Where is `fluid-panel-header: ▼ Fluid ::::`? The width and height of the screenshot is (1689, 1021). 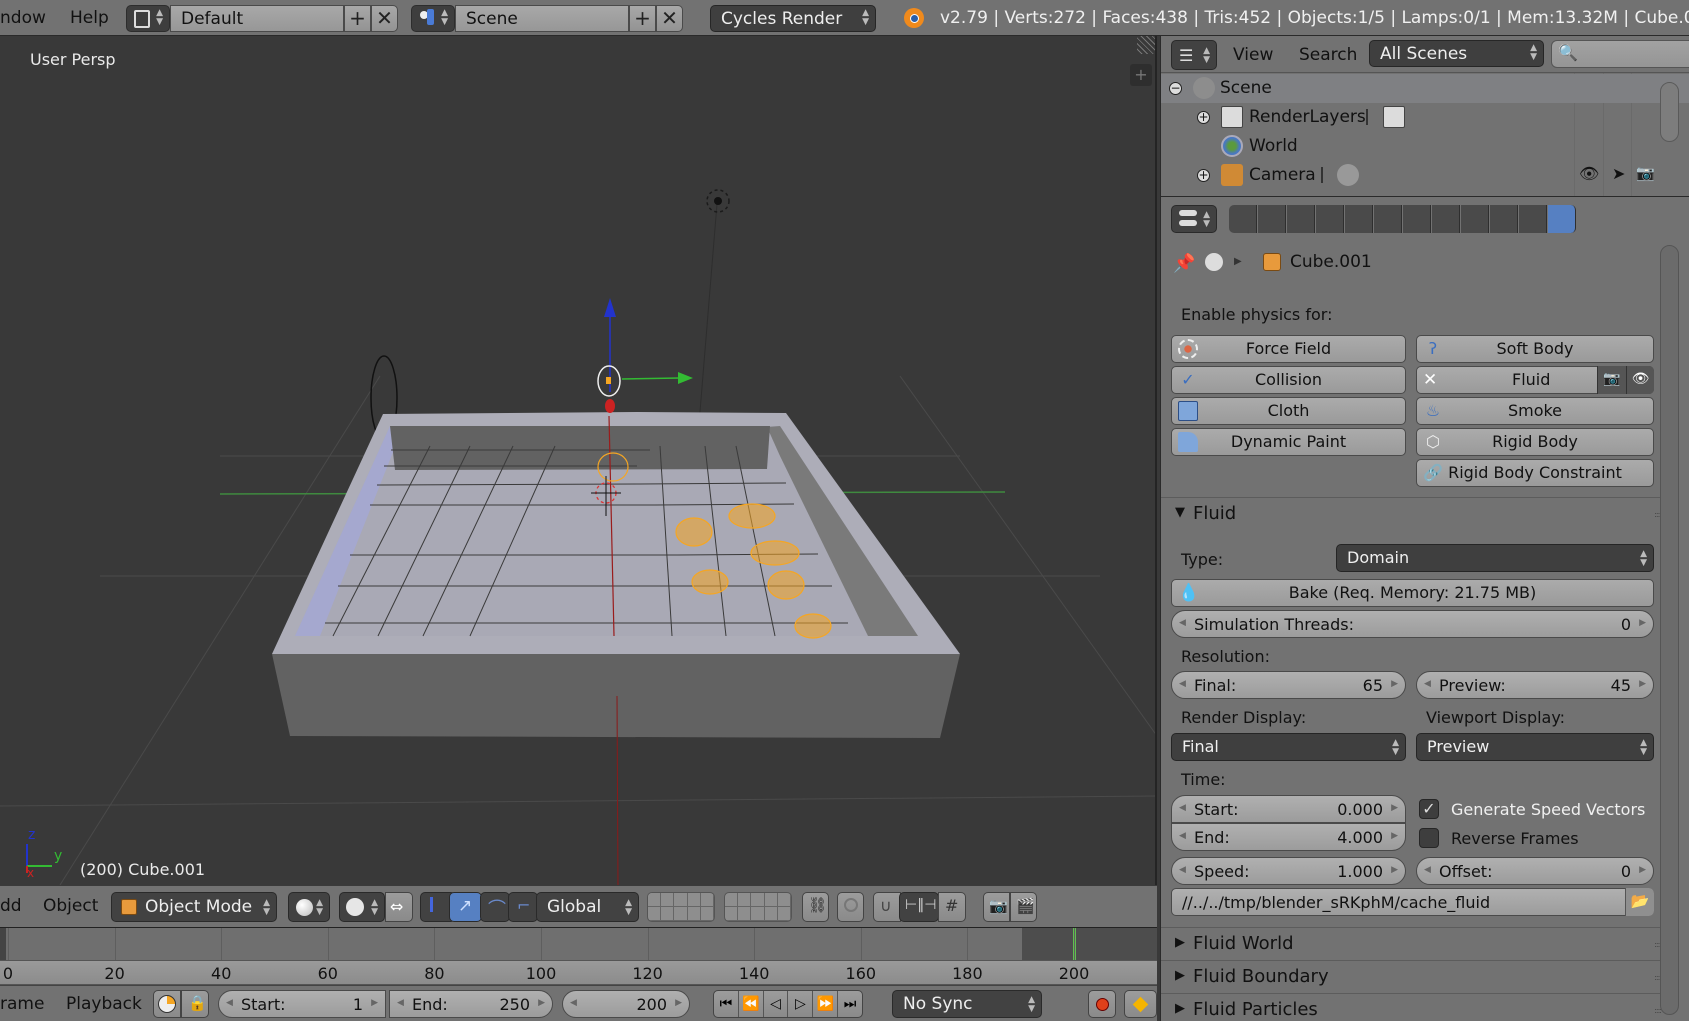 fluid-panel-header: ▼ Fluid :::: is located at coordinates (1416, 513).